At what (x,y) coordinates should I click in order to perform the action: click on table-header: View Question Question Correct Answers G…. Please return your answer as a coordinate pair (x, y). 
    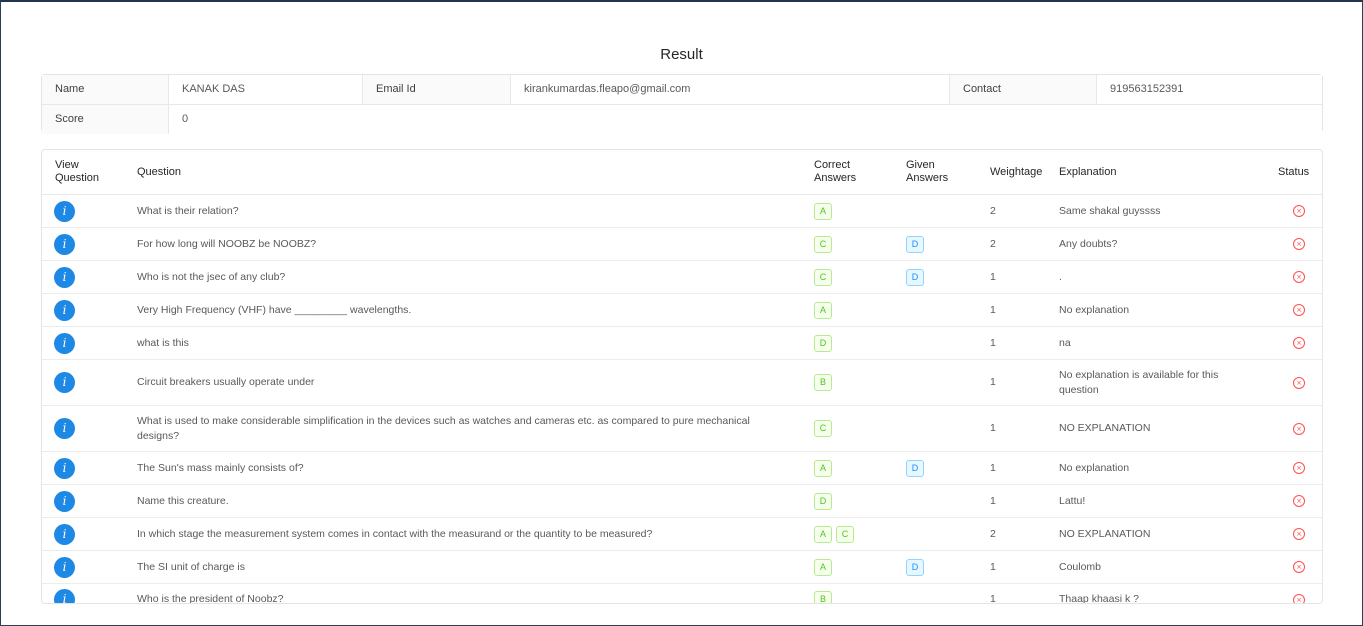
    Looking at the image, I should click on (682, 172).